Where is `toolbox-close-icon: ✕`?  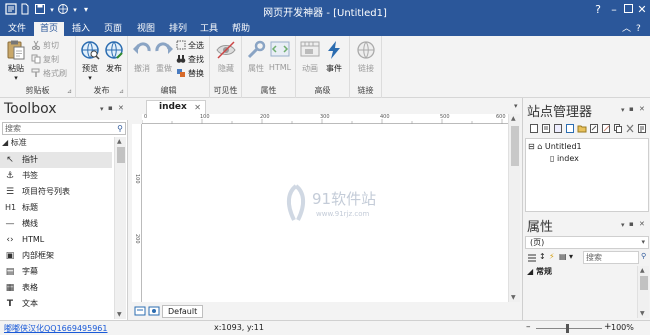 toolbox-close-icon: ✕ is located at coordinates (121, 108).